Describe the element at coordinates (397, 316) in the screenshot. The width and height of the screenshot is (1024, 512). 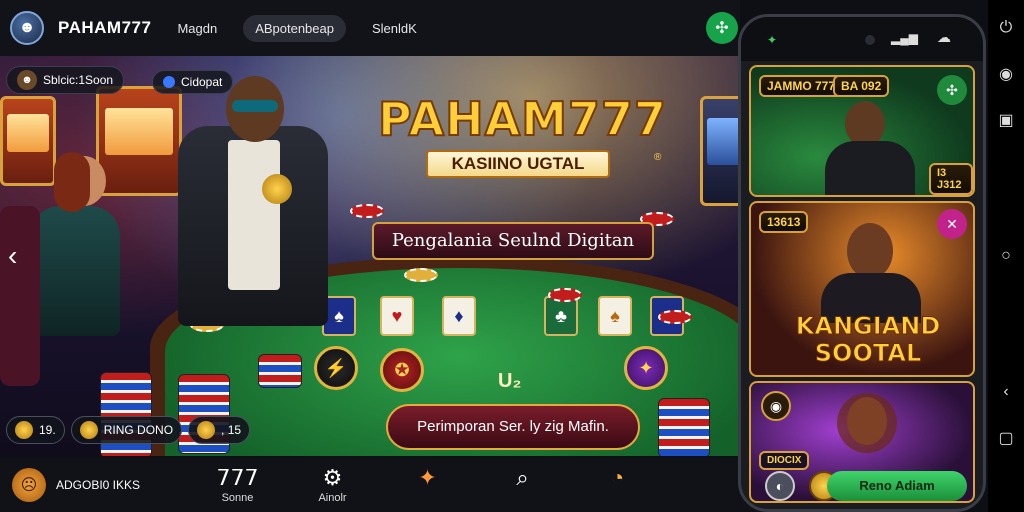
I see `playing-card: ♥` at that location.